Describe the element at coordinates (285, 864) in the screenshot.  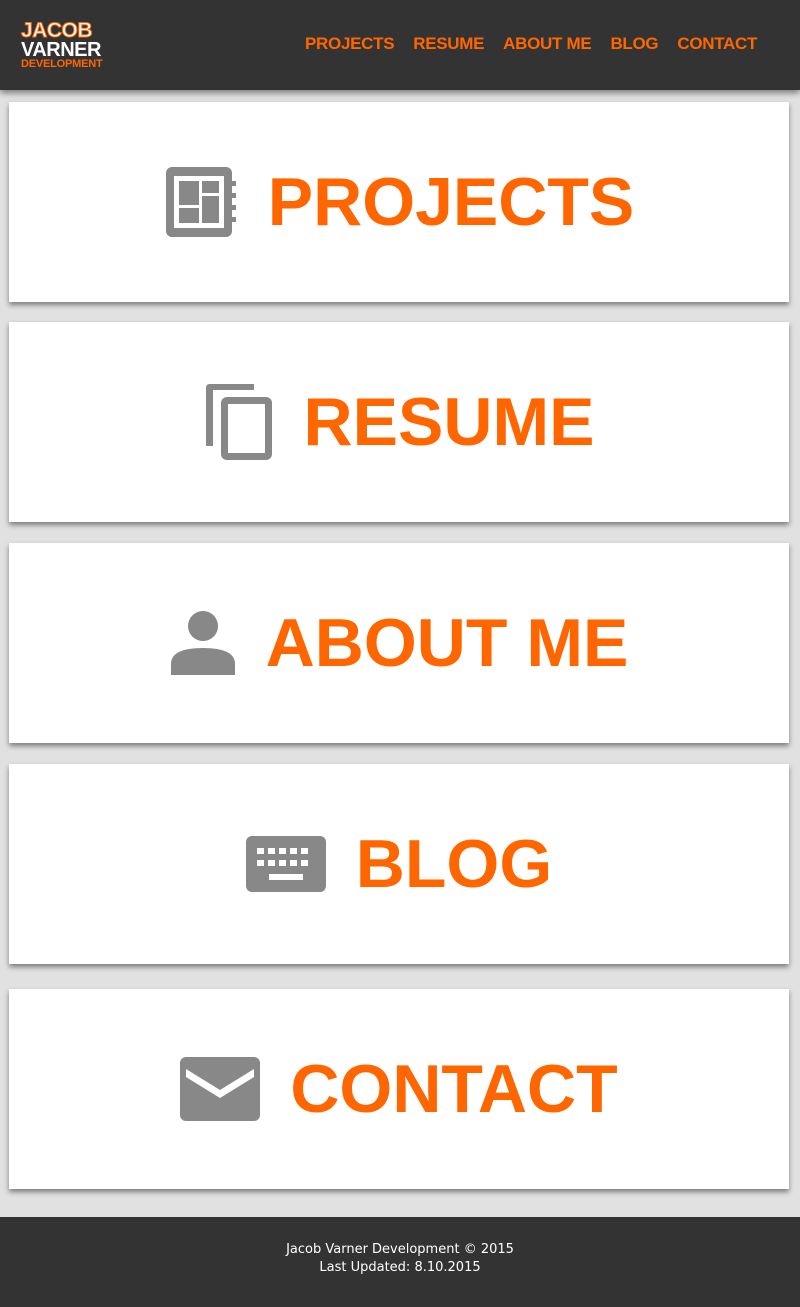
I see `keyboard-icon` at that location.